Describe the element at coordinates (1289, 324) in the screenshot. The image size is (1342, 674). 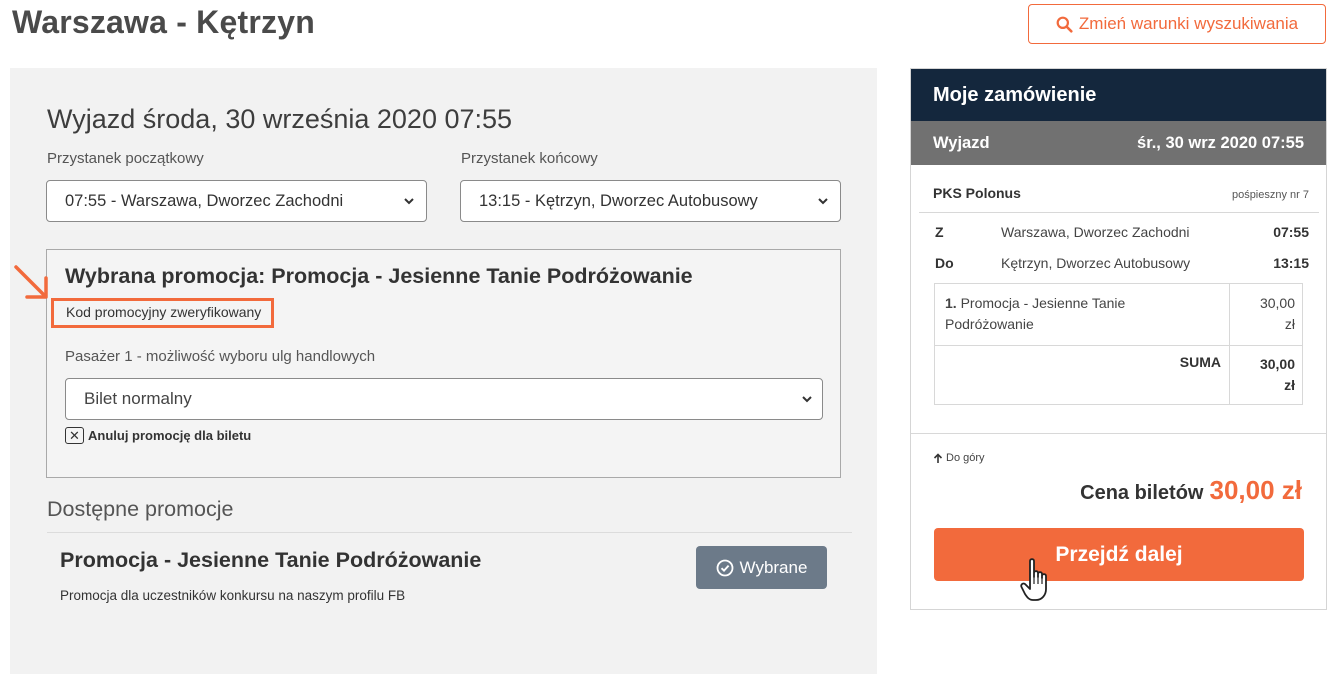
I see `item-currency: zł` at that location.